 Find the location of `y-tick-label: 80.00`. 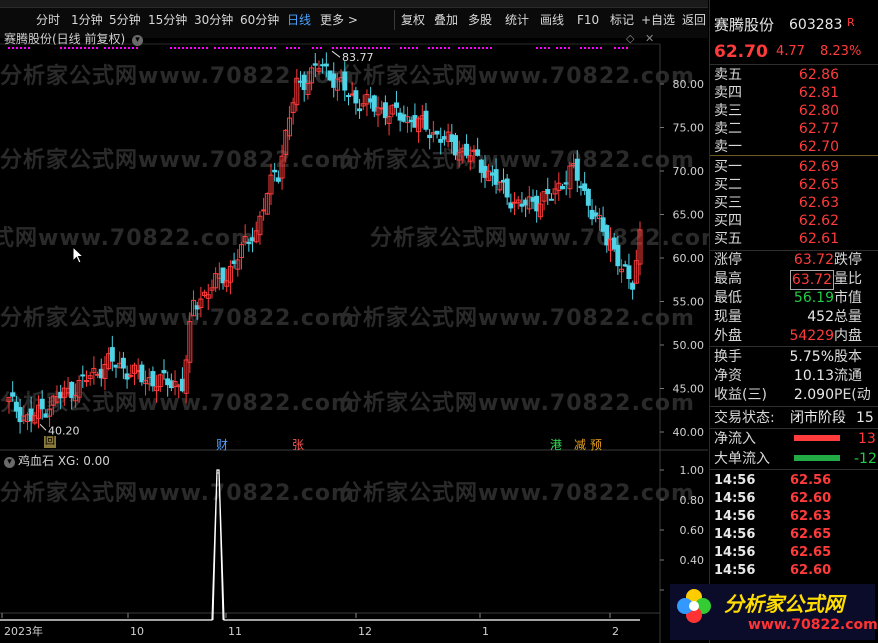

y-tick-label: 80.00 is located at coordinates (689, 84).